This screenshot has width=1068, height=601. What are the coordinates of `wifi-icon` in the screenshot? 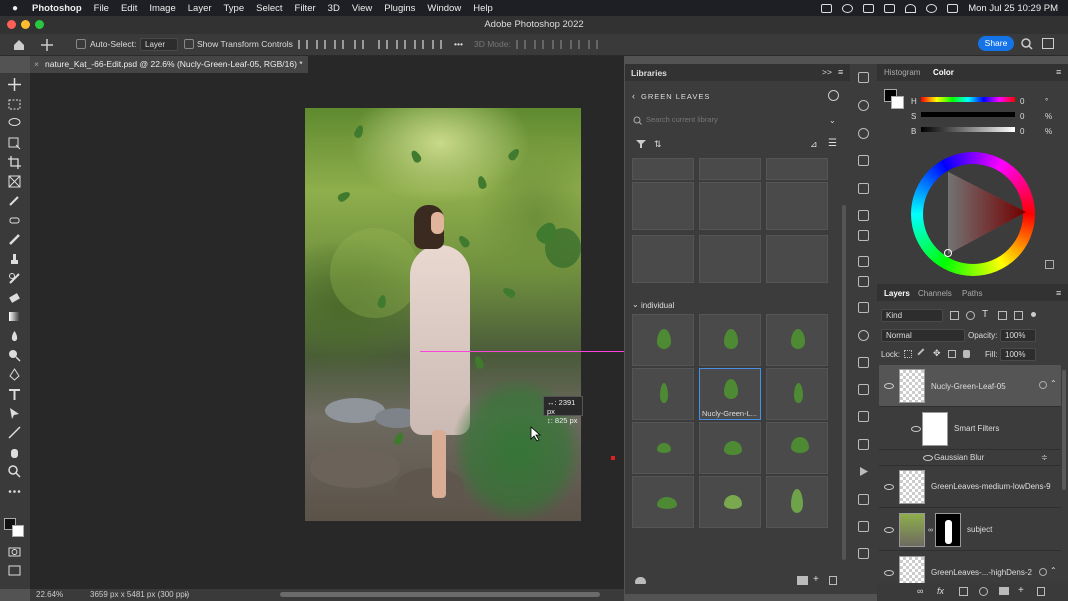 It's located at (911, 8).